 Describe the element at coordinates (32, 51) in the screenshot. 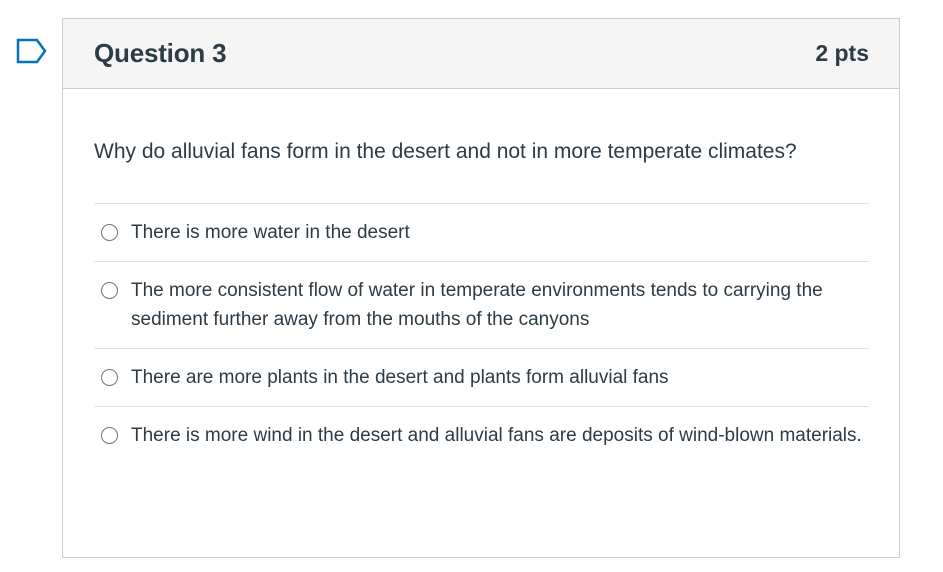

I see `flag-question-icon` at that location.